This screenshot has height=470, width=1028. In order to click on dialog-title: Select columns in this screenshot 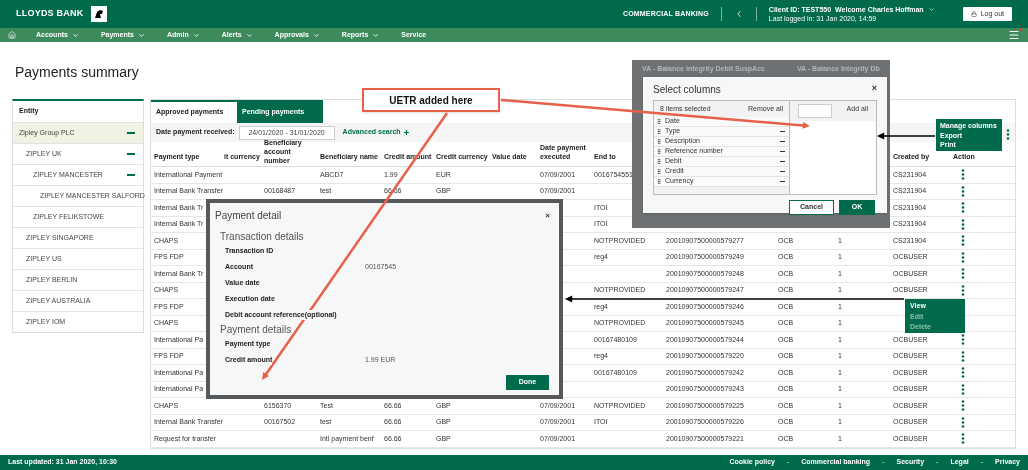, I will do `click(687, 89)`.